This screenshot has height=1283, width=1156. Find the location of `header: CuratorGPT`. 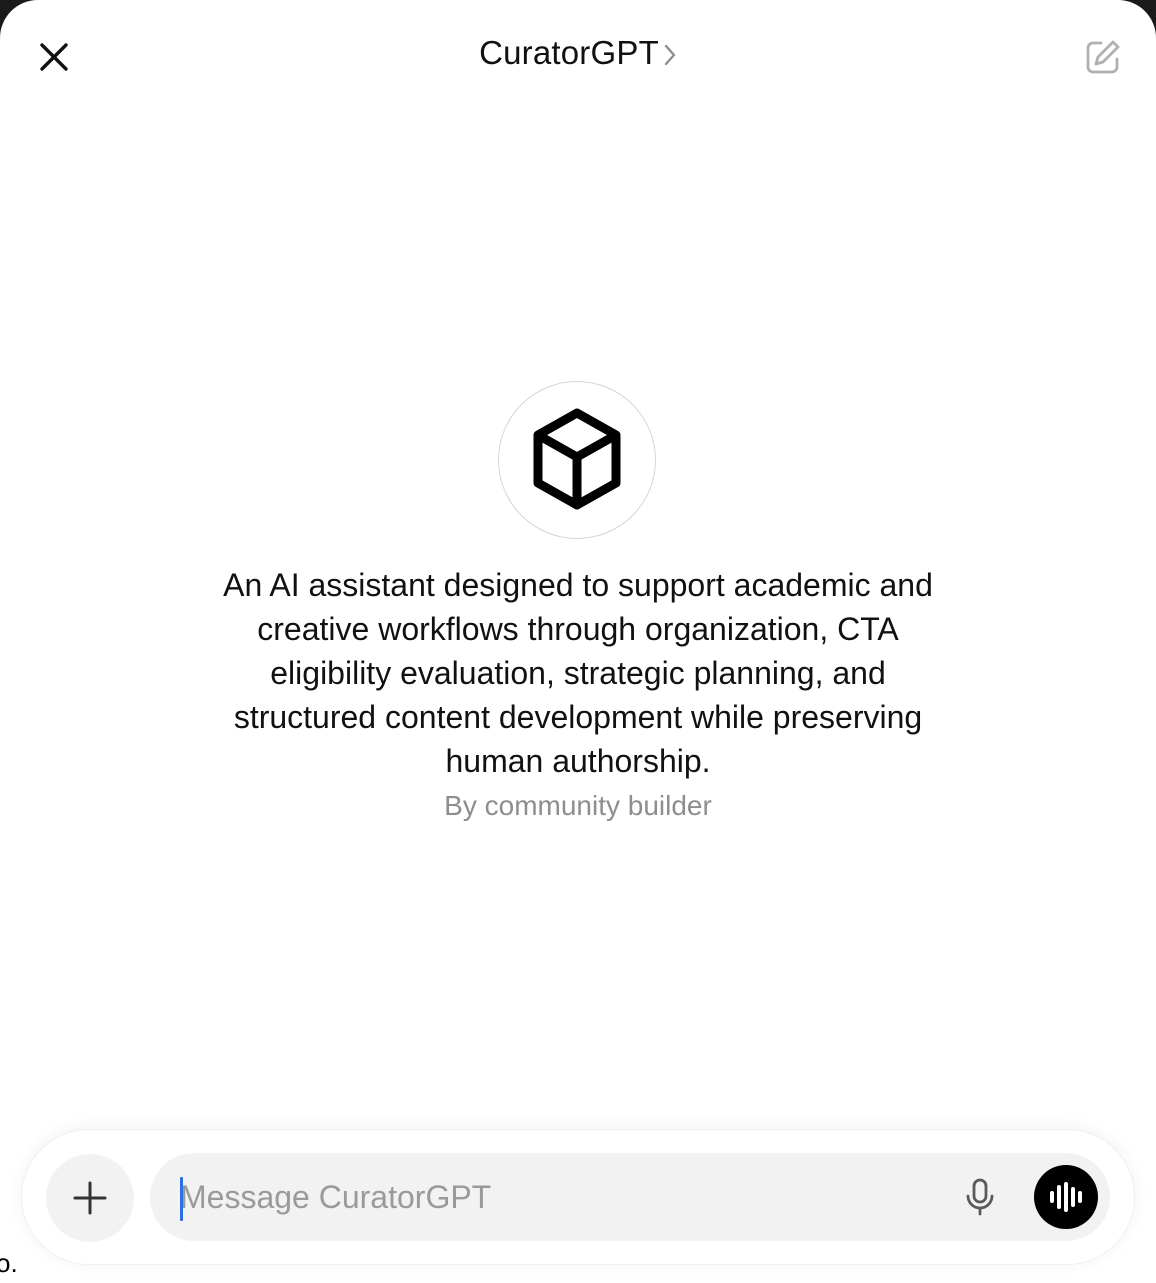

header: CuratorGPT is located at coordinates (578, 57).